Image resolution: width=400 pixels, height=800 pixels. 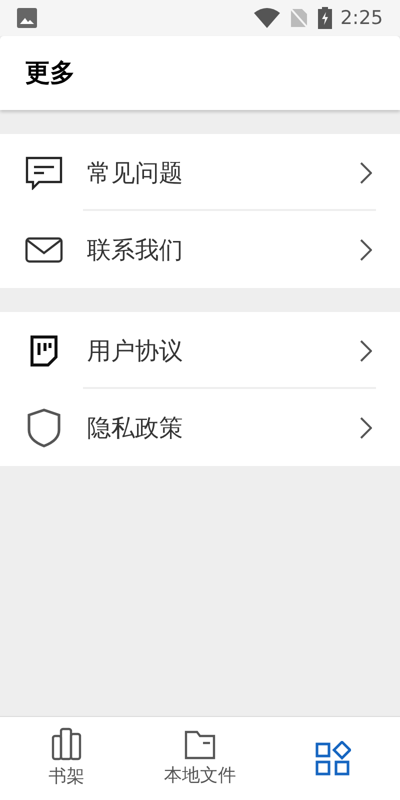 I want to click on grid-icon, so click(x=333, y=758).